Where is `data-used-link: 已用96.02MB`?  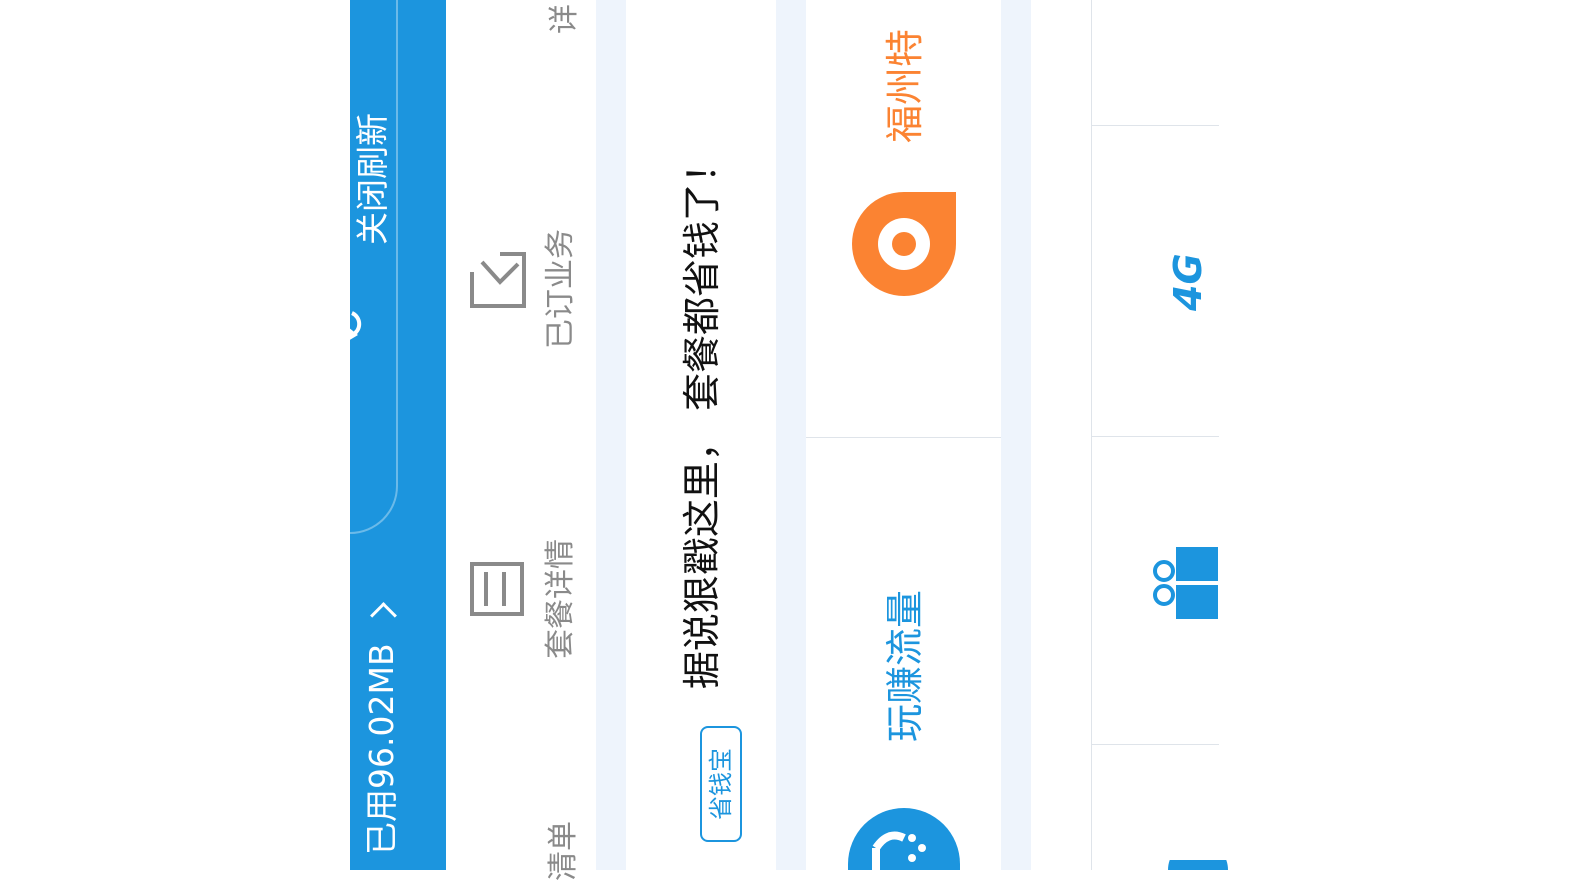
data-used-link: 已用96.02MB is located at coordinates (382, 728).